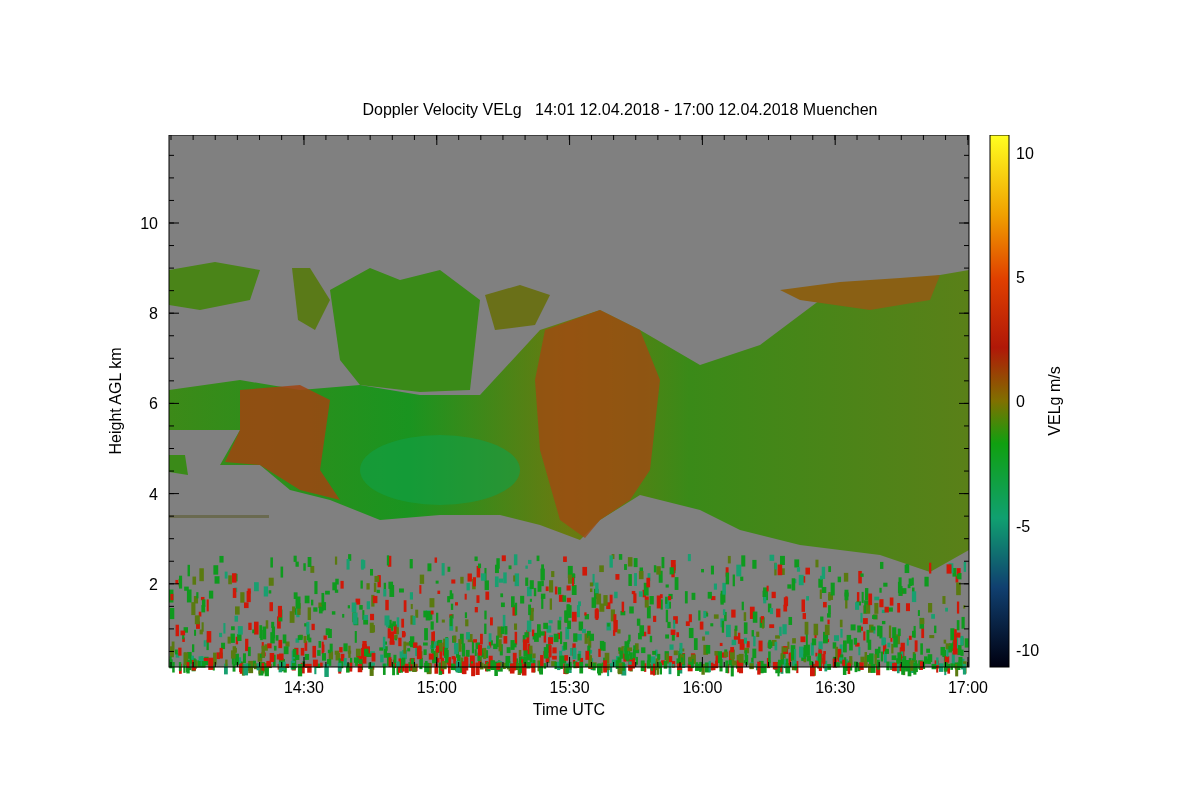 Image resolution: width=1200 pixels, height=800 pixels. What do you see at coordinates (1023, 526) in the screenshot?
I see `colorbar-tick-label: -5` at bounding box center [1023, 526].